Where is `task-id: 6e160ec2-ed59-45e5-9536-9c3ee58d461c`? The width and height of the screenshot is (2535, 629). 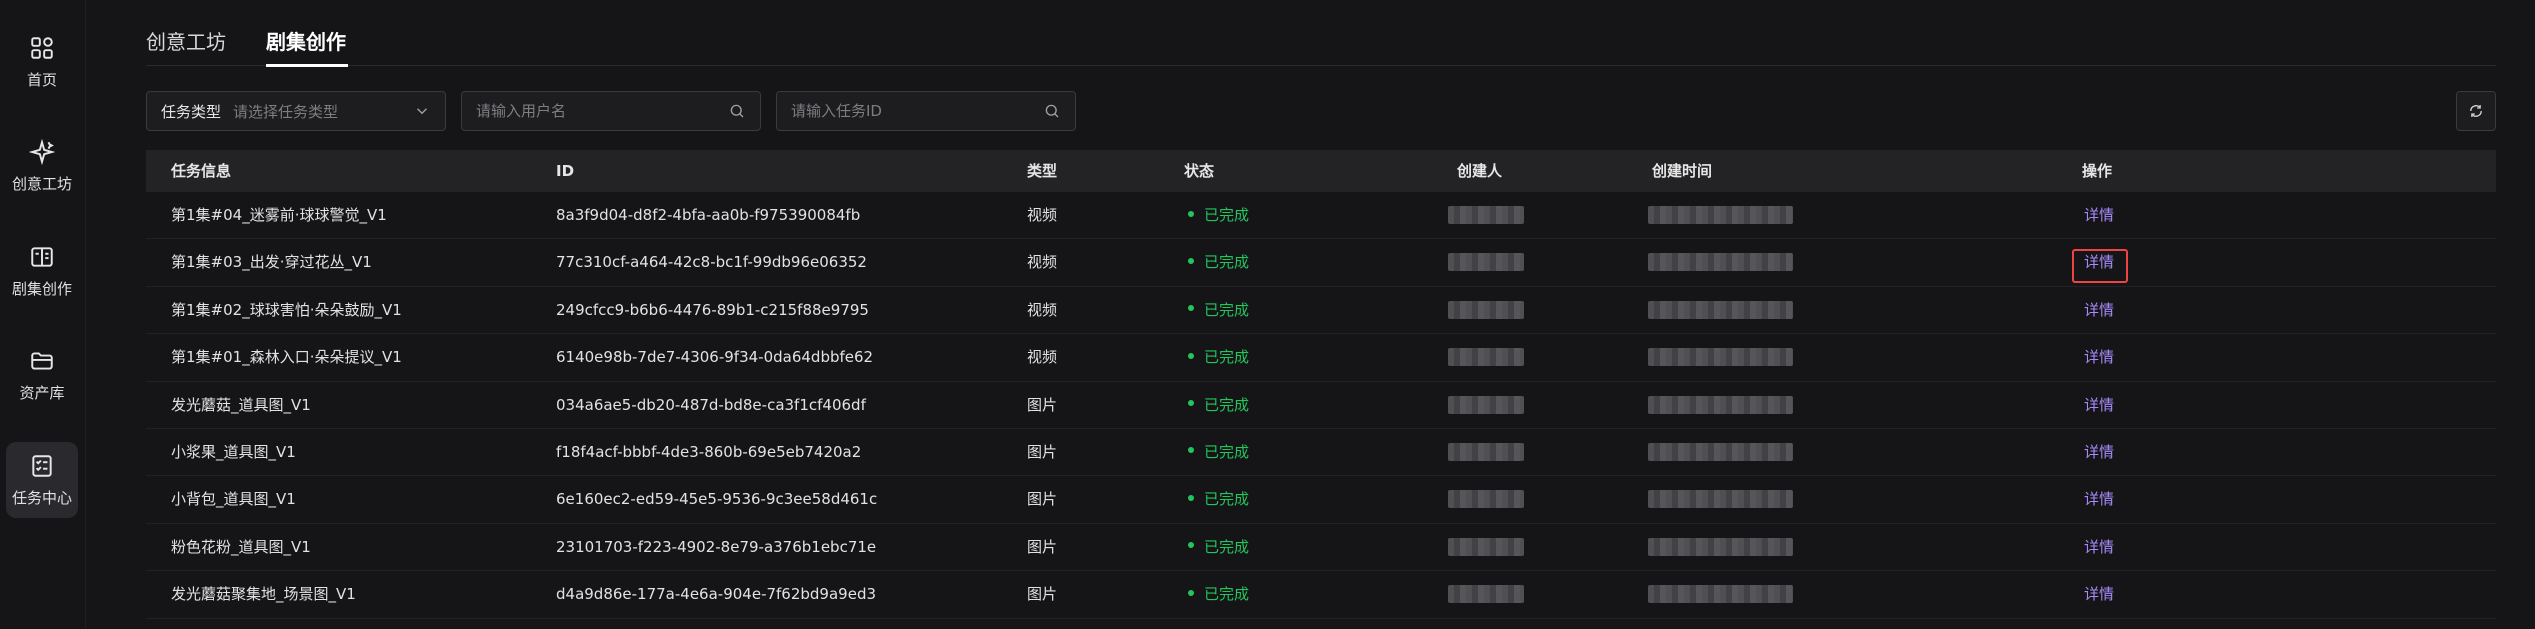 task-id: 6e160ec2-ed59-45e5-9536-9c3ee58d461c is located at coordinates (717, 499).